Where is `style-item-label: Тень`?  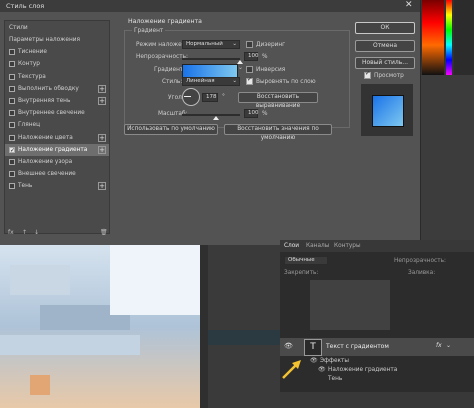 style-item-label: Тень is located at coordinates (25, 186).